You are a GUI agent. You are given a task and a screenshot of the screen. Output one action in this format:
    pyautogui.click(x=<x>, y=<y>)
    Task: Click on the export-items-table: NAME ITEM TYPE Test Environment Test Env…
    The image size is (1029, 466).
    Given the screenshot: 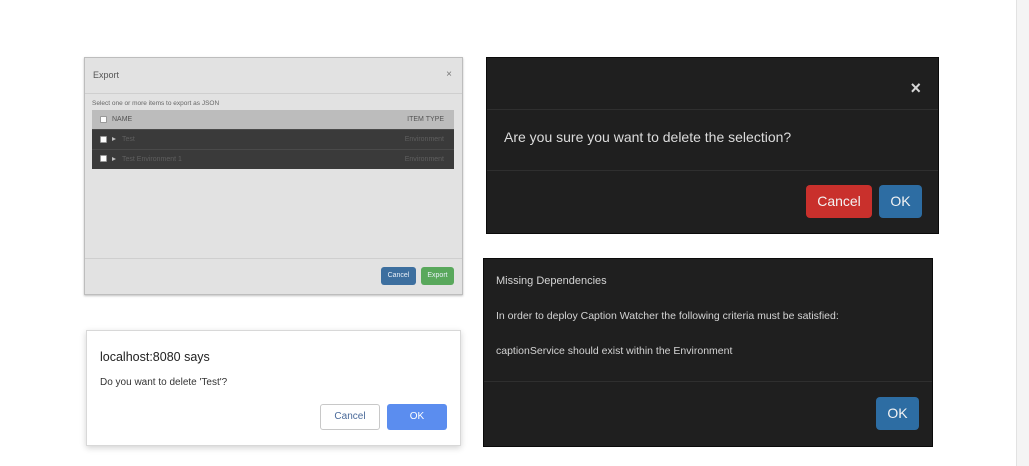 What is the action you would take?
    pyautogui.click(x=273, y=139)
    